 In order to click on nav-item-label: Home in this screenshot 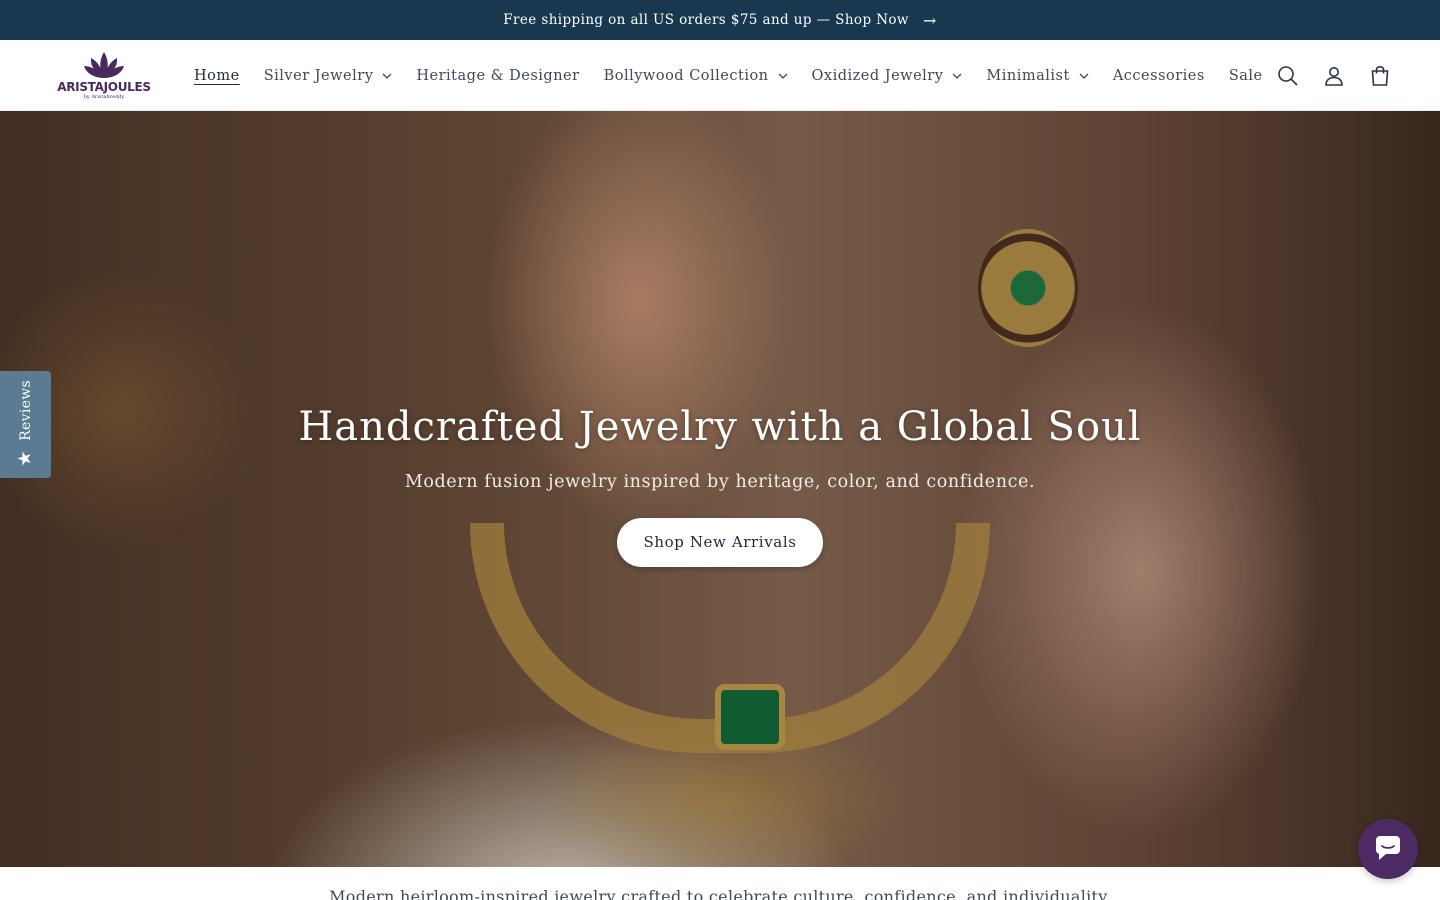, I will do `click(217, 75)`.